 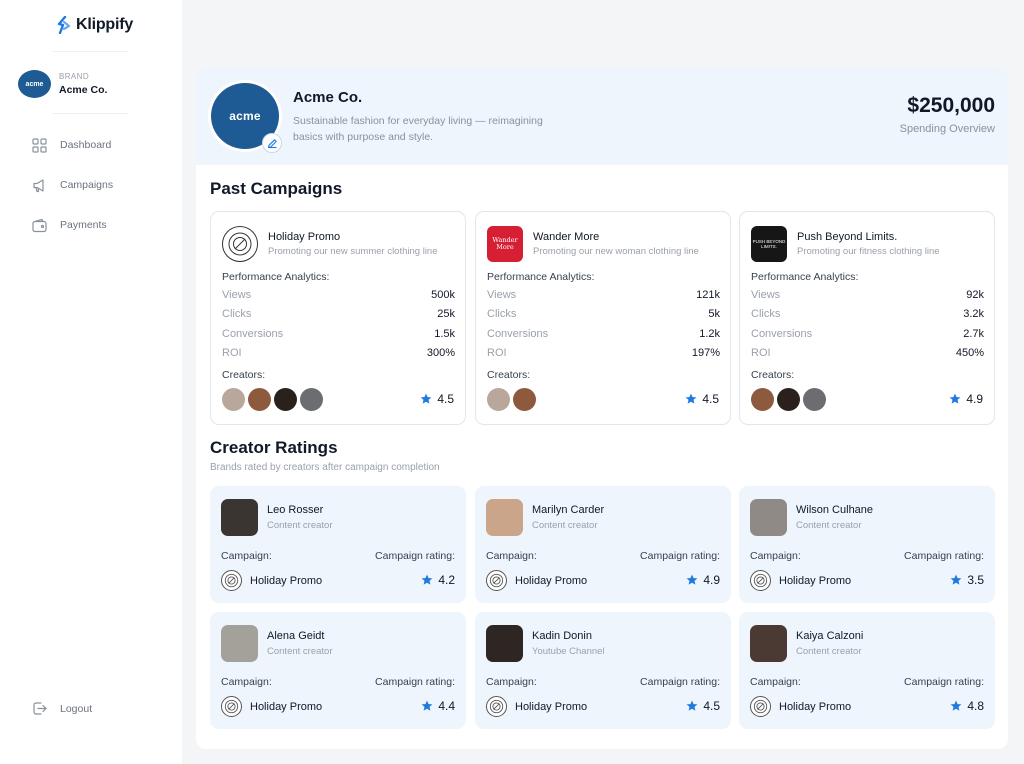 What do you see at coordinates (769, 244) in the screenshot?
I see `push-beyond-limits-logo: PUSH BEYOND LIMITS.` at bounding box center [769, 244].